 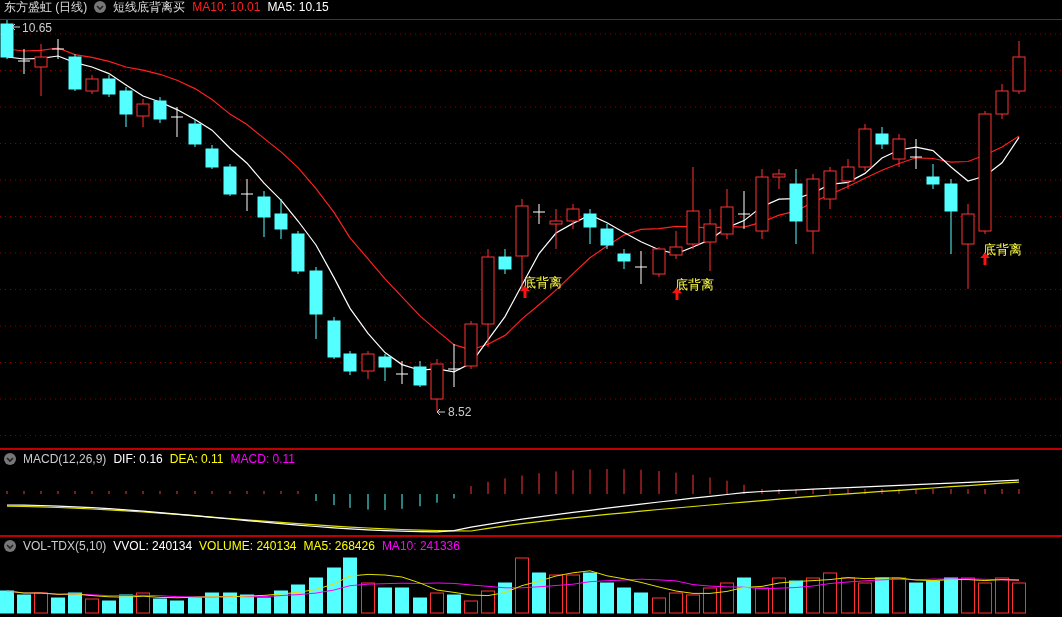 What do you see at coordinates (1002, 250) in the screenshot?
I see `signal-label: 底背离` at bounding box center [1002, 250].